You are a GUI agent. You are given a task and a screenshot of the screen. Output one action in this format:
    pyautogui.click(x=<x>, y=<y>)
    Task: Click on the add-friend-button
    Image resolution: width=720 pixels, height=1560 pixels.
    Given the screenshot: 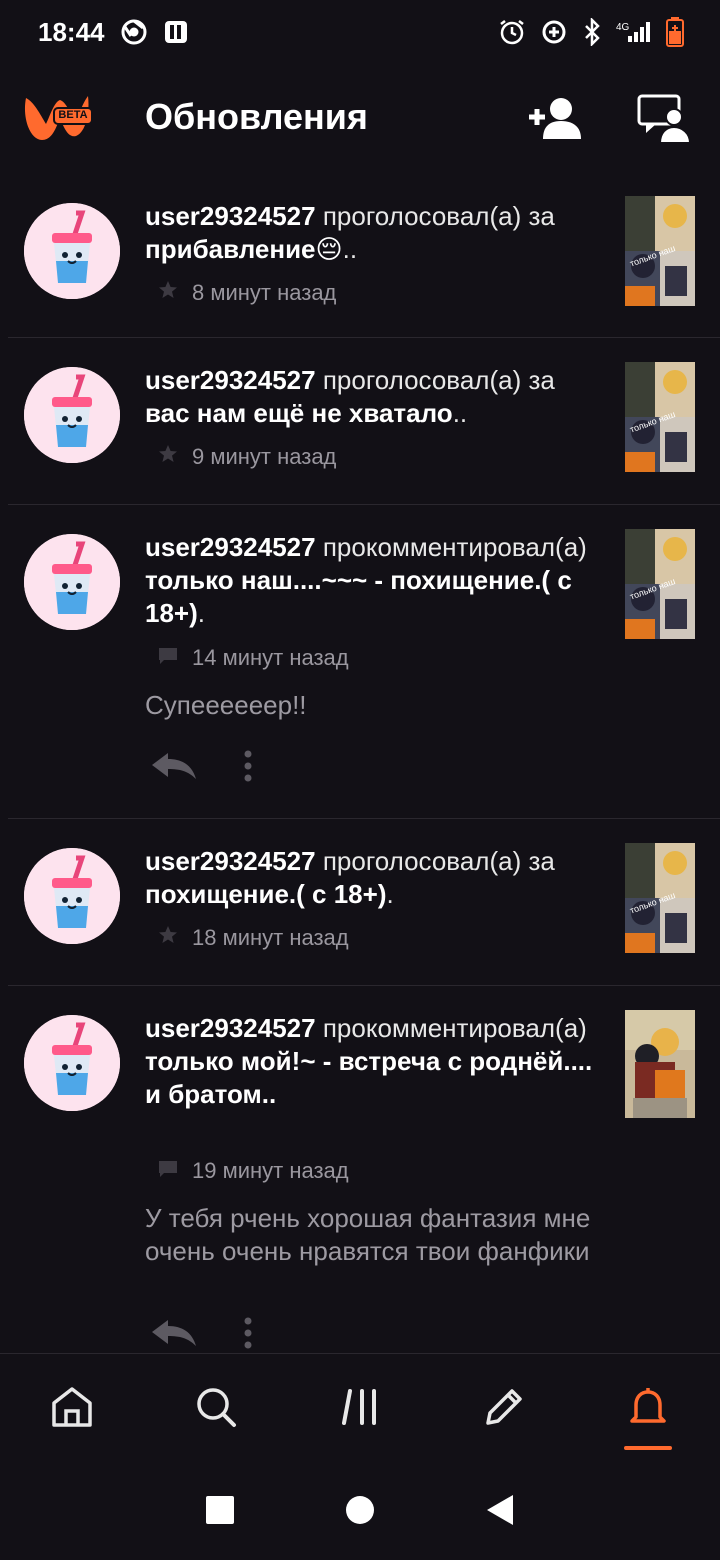 What is the action you would take?
    pyautogui.click(x=556, y=118)
    